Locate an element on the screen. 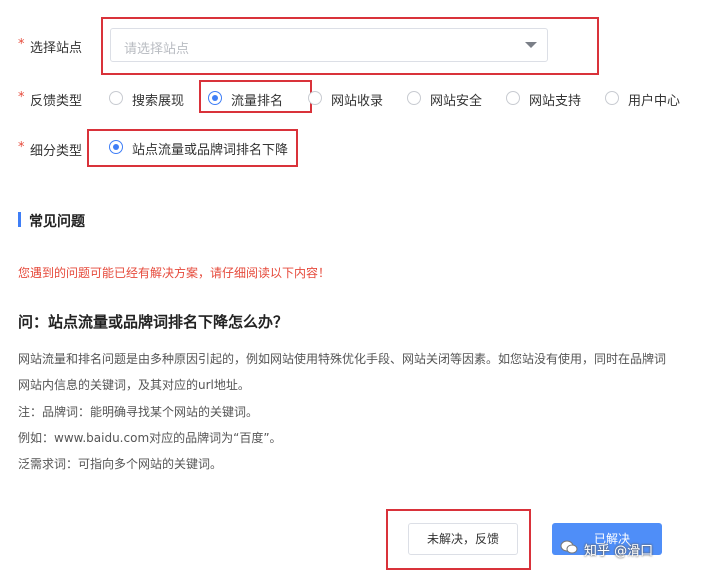  radio-label: 搜索展现 is located at coordinates (158, 99).